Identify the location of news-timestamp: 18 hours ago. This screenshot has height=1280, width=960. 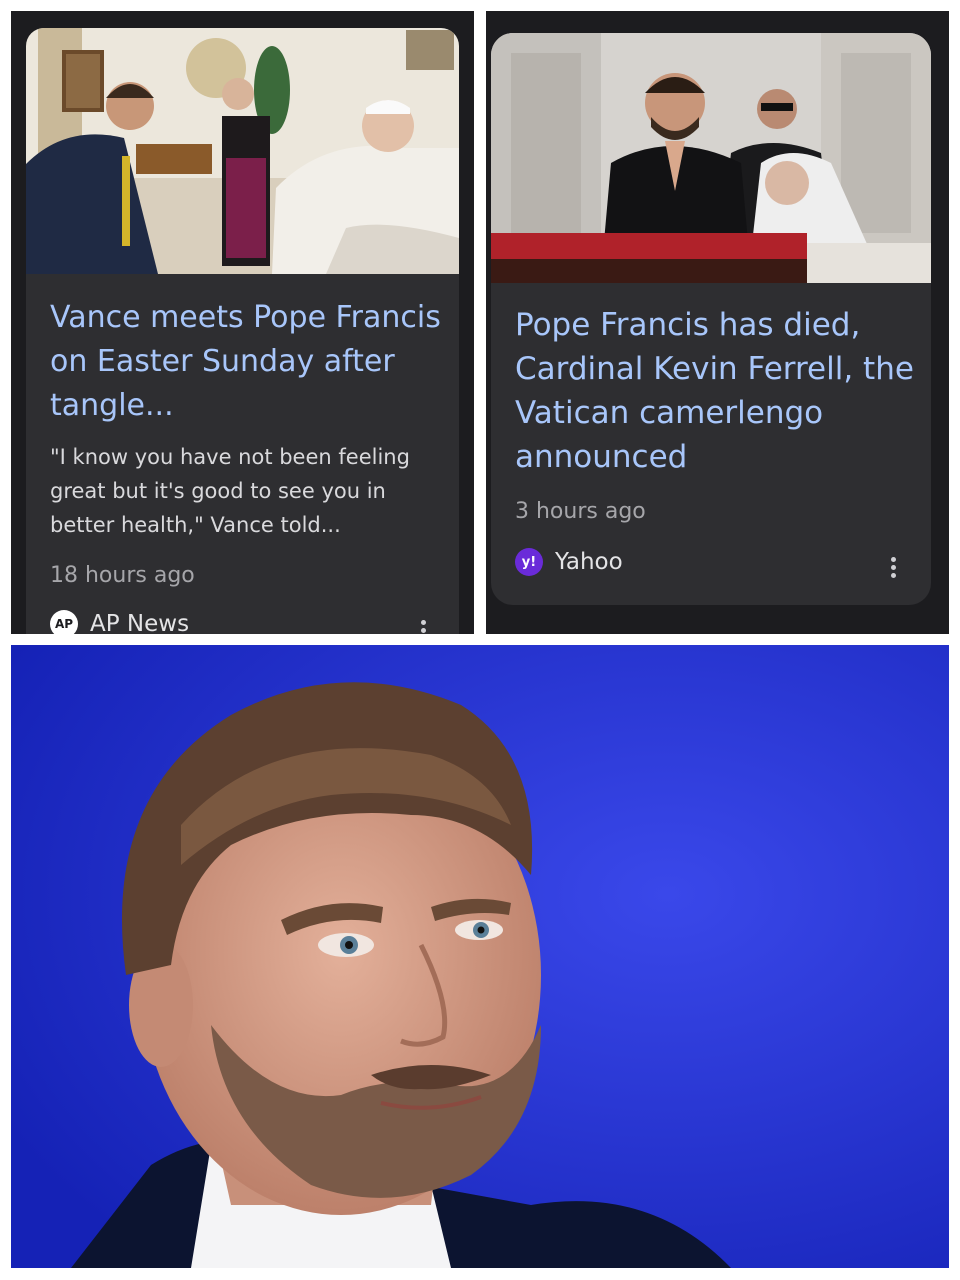
(122, 575).